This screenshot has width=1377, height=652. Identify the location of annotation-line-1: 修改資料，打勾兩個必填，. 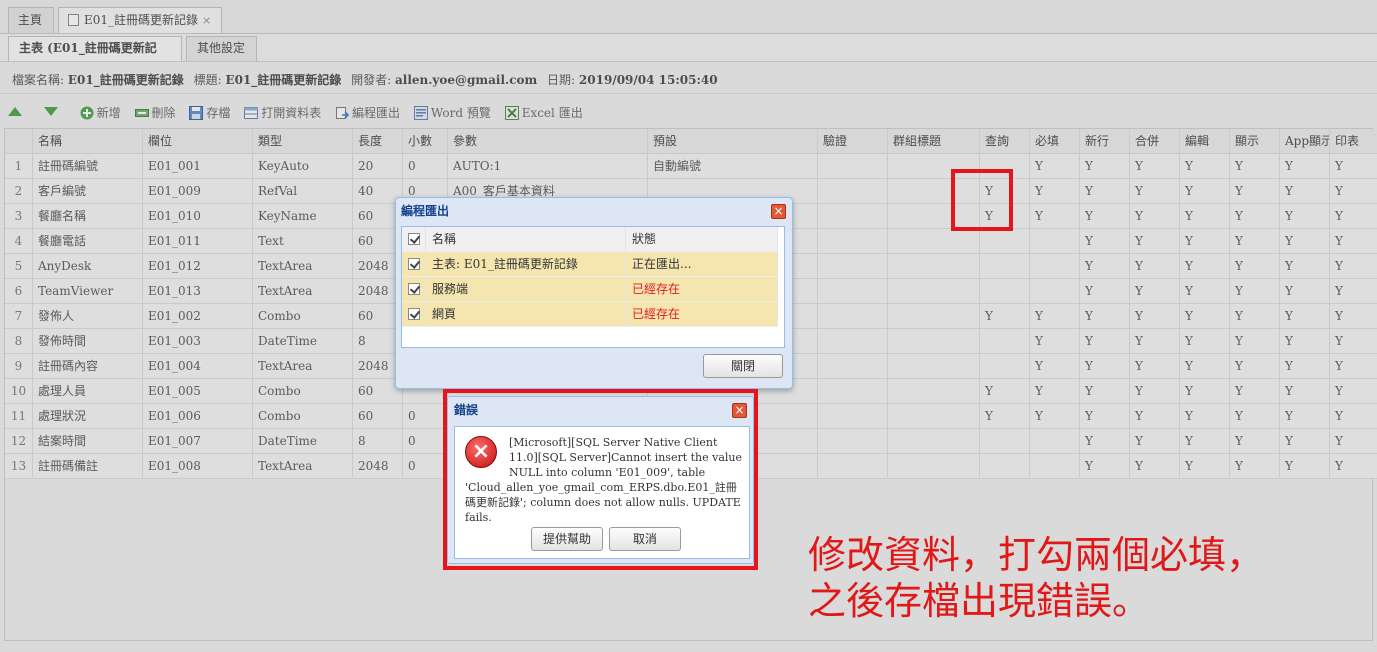
(1036, 555).